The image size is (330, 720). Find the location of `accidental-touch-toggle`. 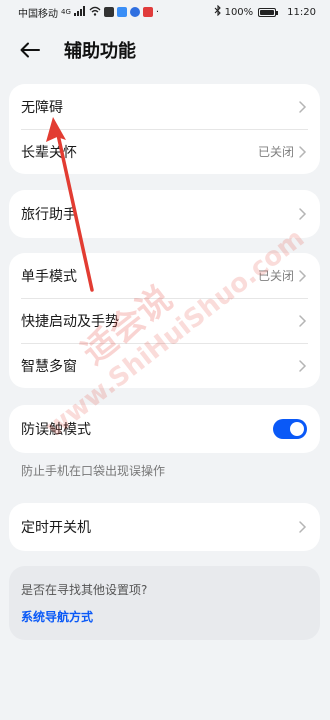

accidental-touch-toggle is located at coordinates (290, 429).